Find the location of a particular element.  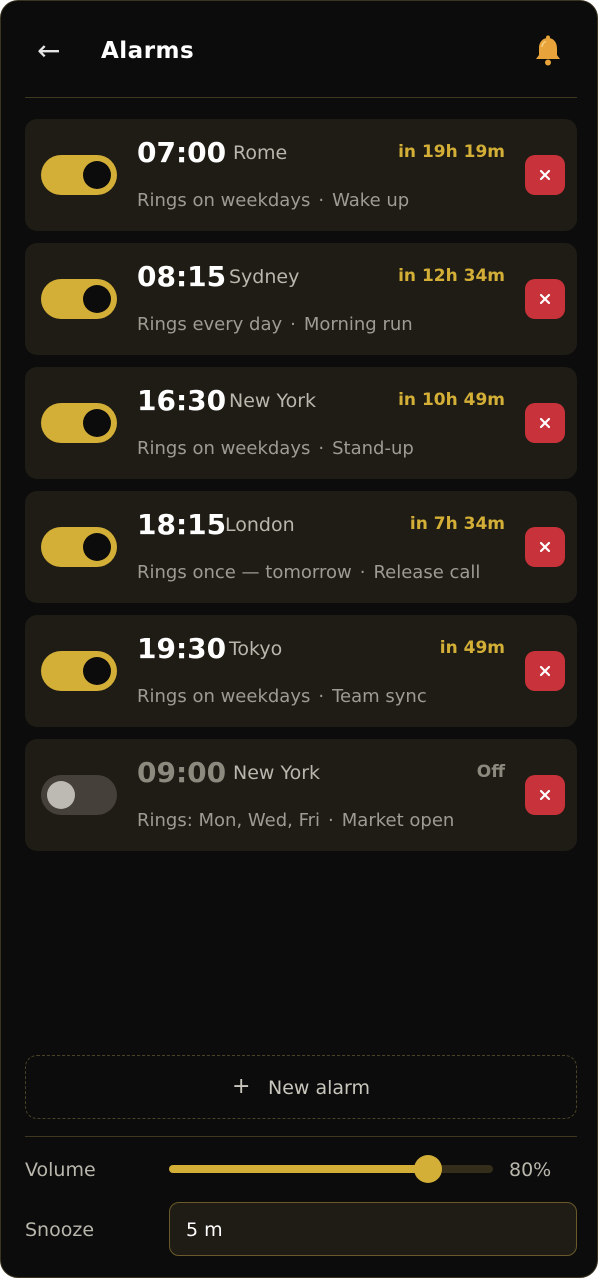

alarm-time: 09:00 is located at coordinates (182, 772).